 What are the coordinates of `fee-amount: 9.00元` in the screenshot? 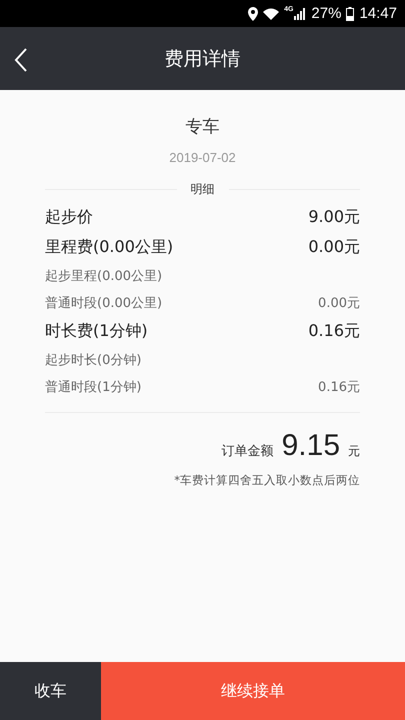 It's located at (334, 217).